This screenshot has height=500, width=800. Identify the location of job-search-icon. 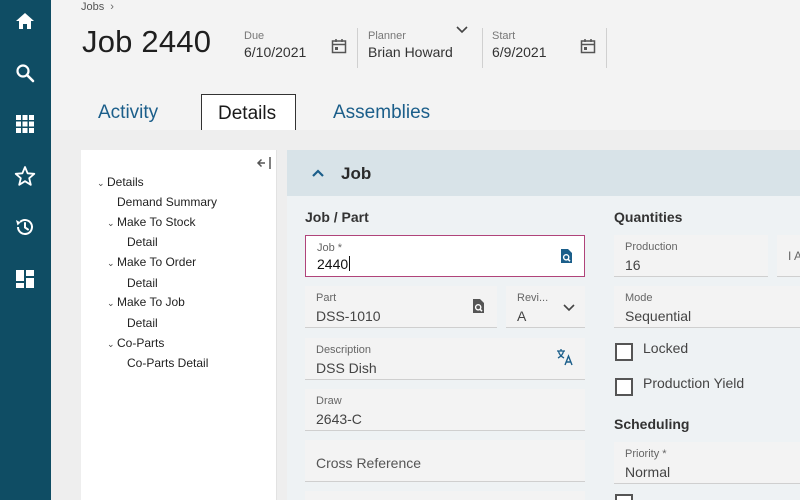
(566, 258).